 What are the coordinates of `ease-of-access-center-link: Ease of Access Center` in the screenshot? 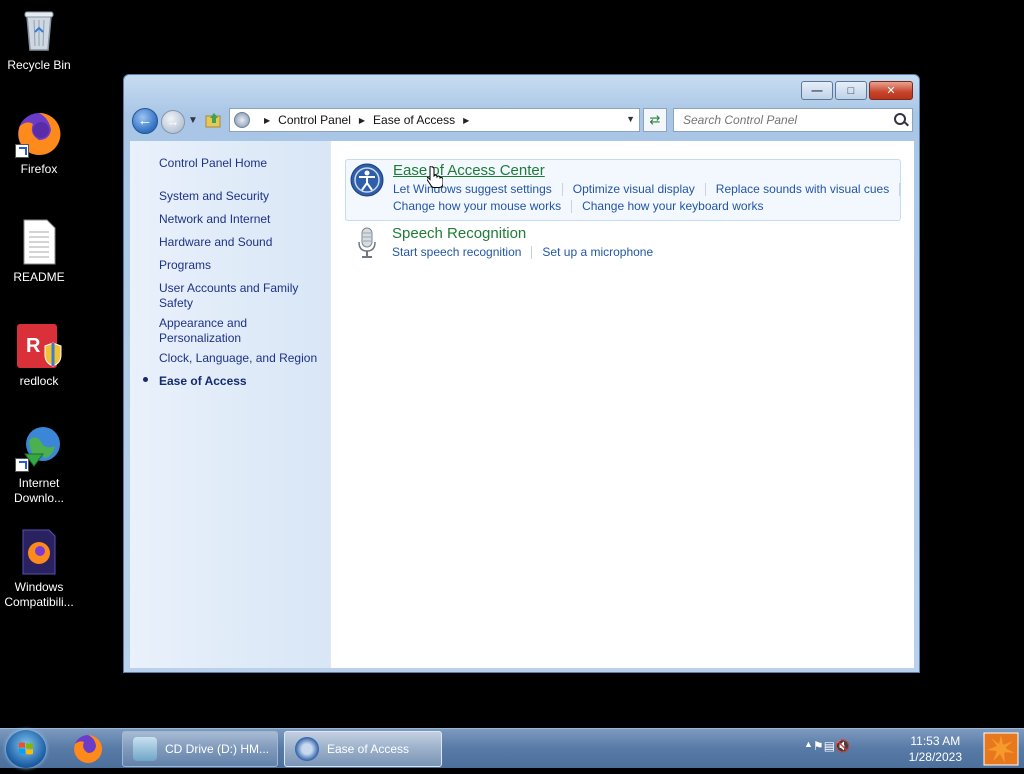 It's located at (469, 170).